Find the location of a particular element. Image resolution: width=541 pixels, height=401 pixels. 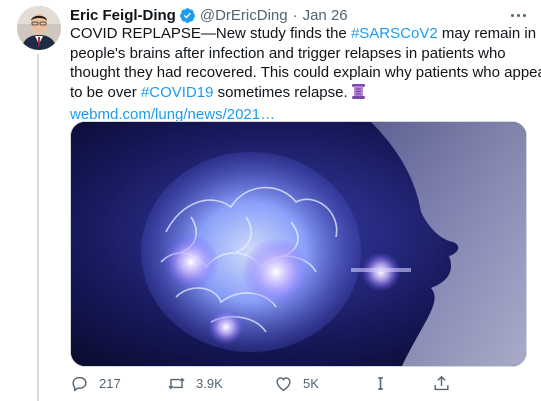

share-button is located at coordinates (441, 383).